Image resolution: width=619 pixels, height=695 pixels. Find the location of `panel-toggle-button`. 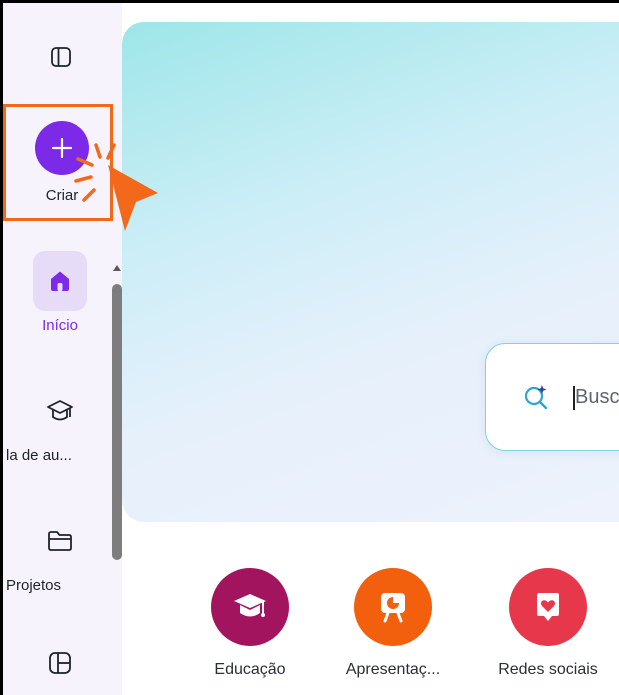

panel-toggle-button is located at coordinates (61, 57).